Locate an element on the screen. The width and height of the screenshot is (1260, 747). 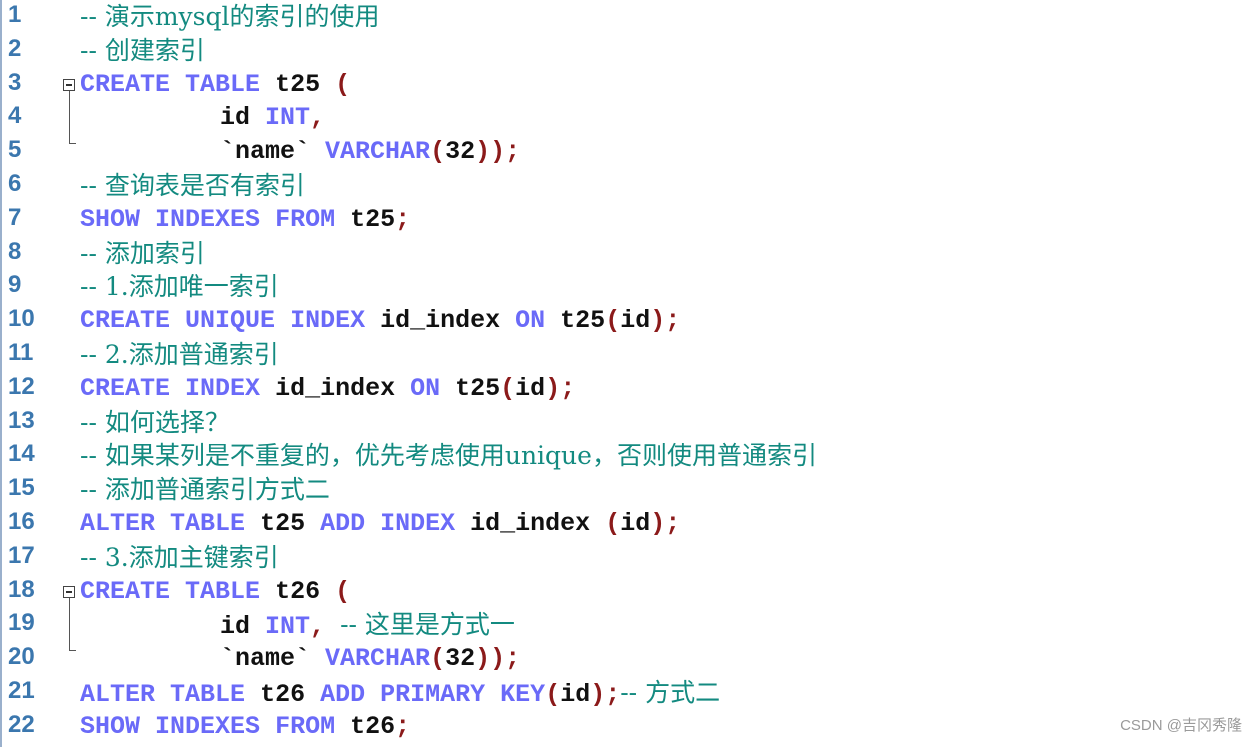
sql-comment: -- 添加索引 is located at coordinates (142, 253).